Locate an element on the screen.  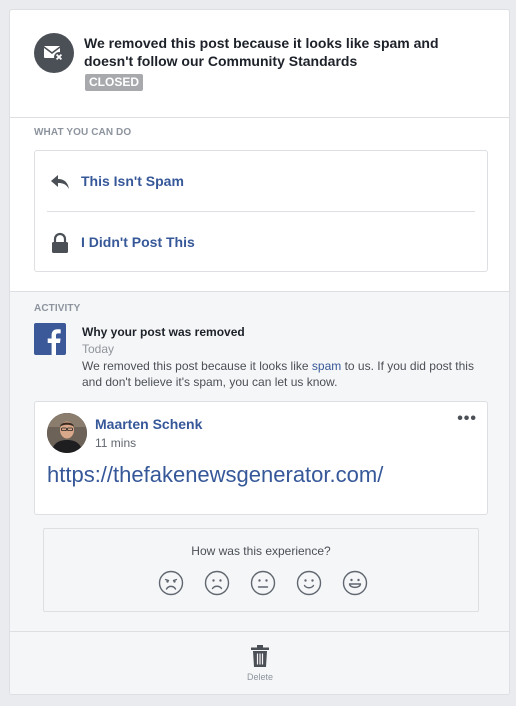
this-isnt-spam-button: This Isn't Spam is located at coordinates (261, 181).